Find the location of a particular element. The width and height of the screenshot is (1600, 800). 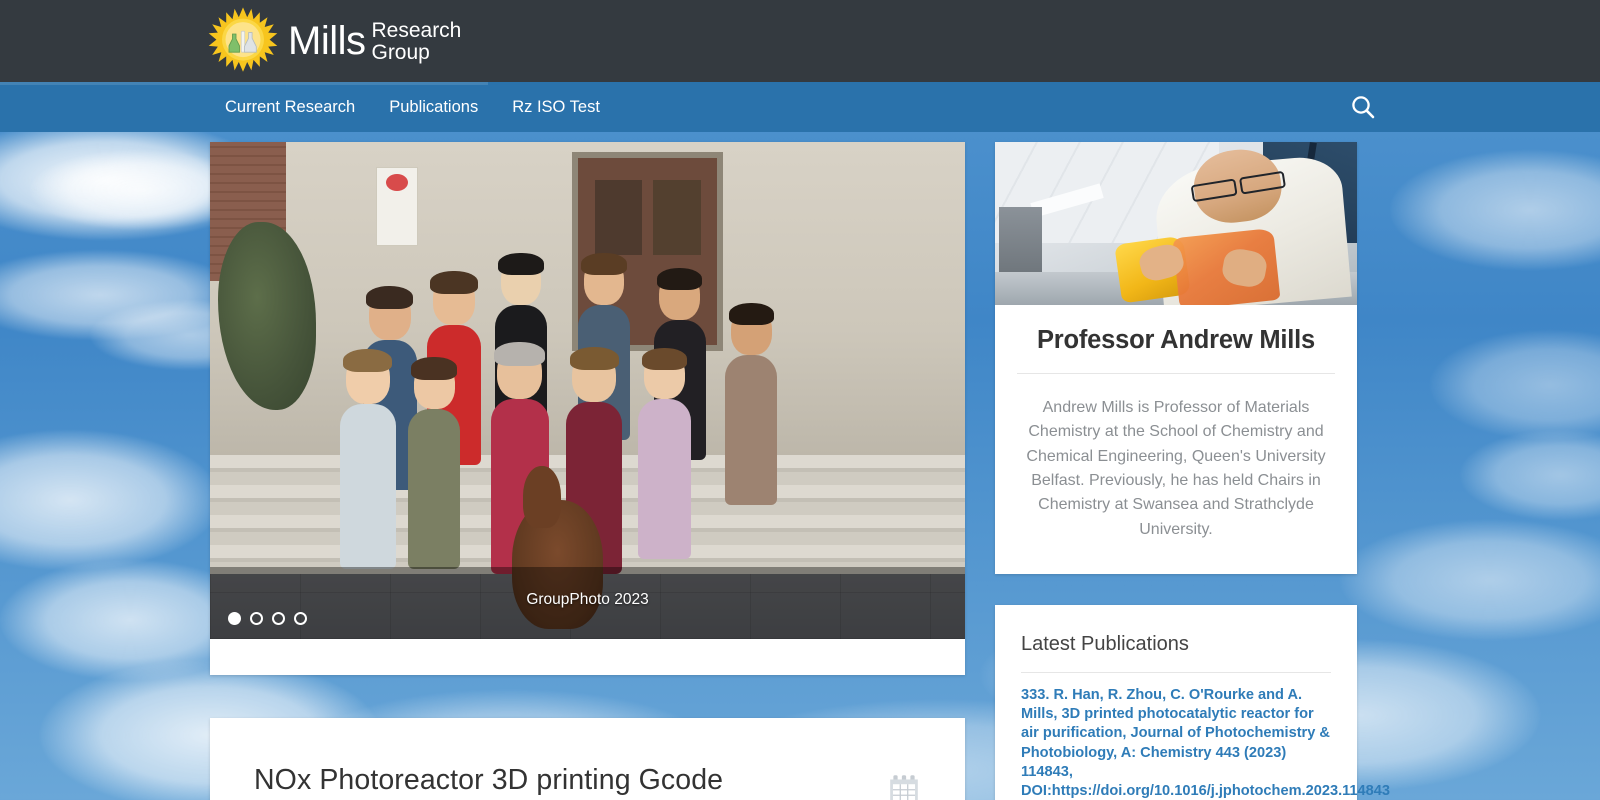

professor-photo is located at coordinates (1176, 223).